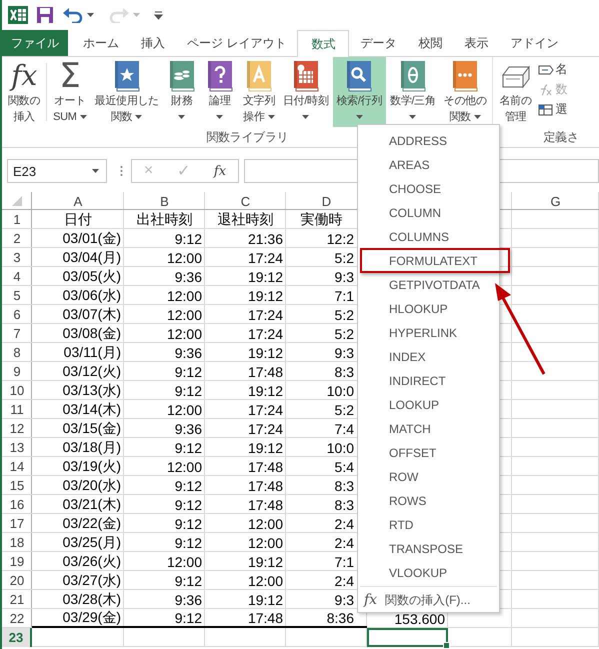  What do you see at coordinates (24, 92) in the screenshot?
I see `ribbon-button: fx 関数の 挿入` at bounding box center [24, 92].